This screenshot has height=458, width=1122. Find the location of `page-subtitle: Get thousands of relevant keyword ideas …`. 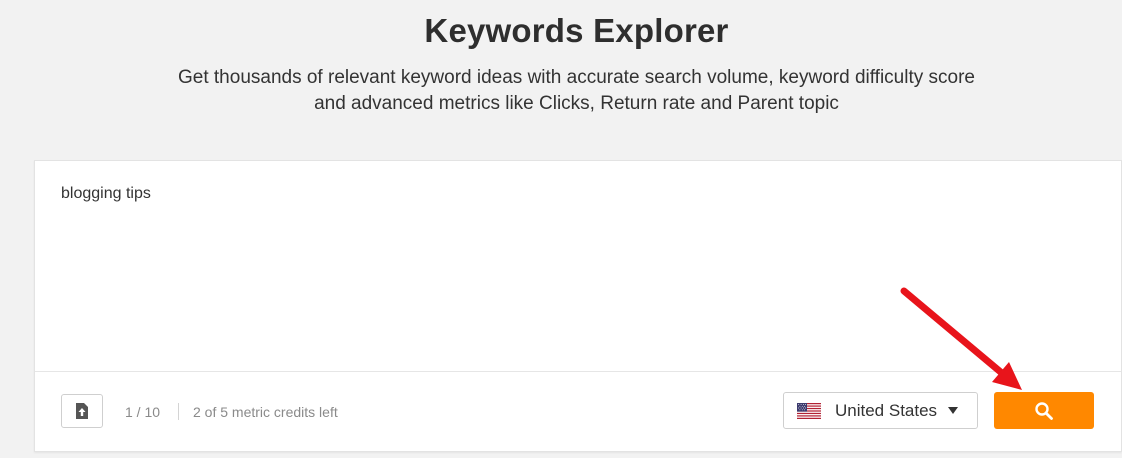

page-subtitle: Get thousands of relevant keyword ideas … is located at coordinates (561, 91).